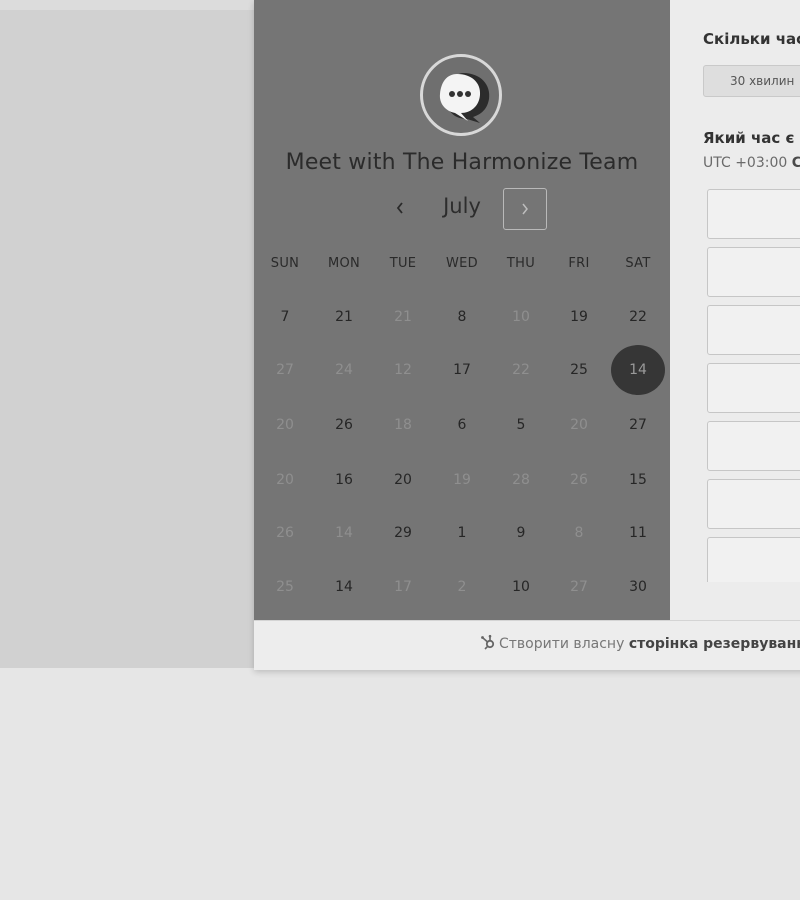 Image resolution: width=800 pixels, height=900 pixels. Describe the element at coordinates (462, 206) in the screenshot. I see `current-month-label: July` at that location.